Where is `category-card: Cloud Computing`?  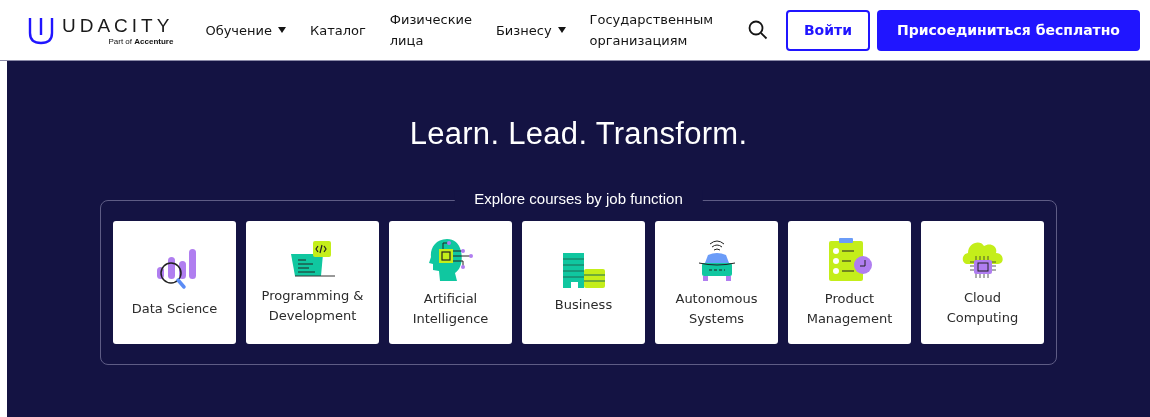
category-card: Cloud Computing is located at coordinates (982, 282).